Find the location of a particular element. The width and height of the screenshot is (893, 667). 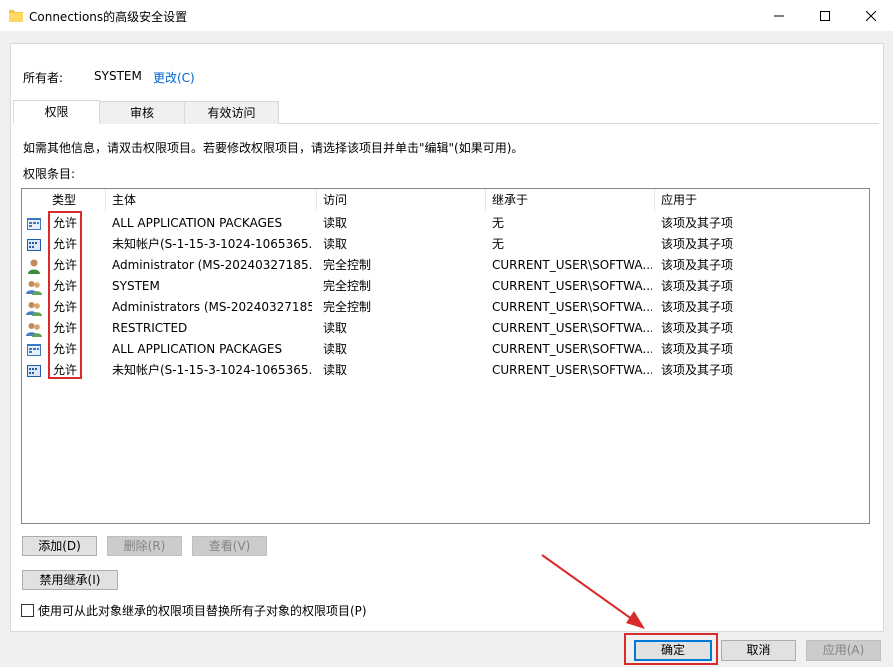

close-icon is located at coordinates (870, 15).